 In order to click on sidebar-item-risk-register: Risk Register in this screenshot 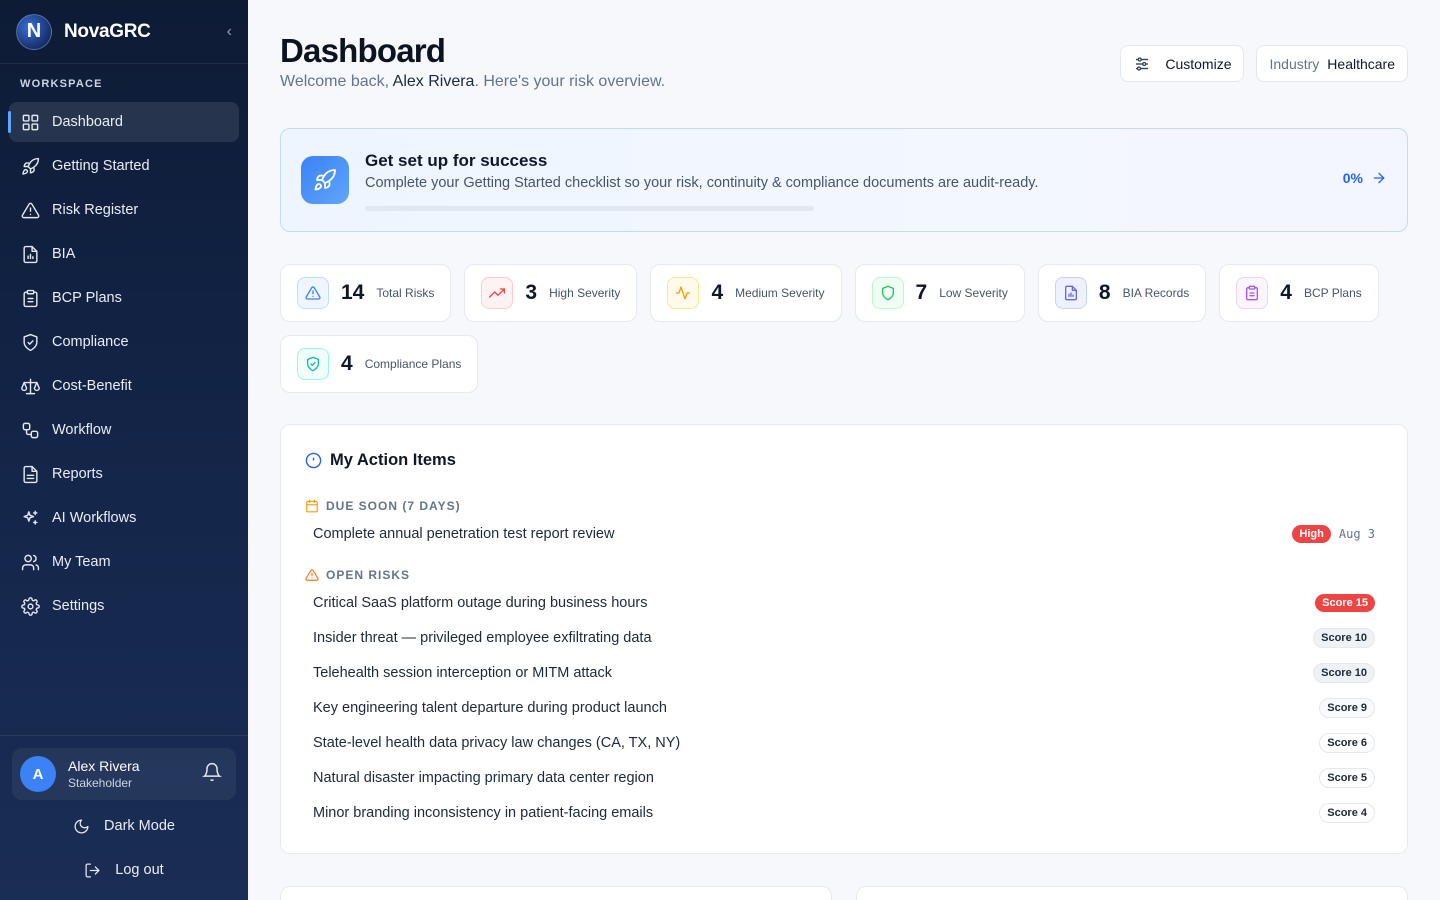, I will do `click(124, 210)`.